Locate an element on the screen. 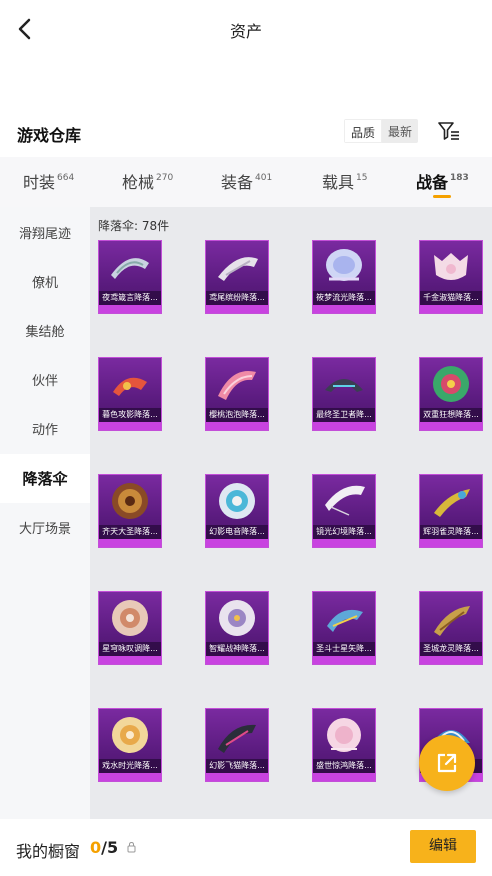 Image resolution: width=492 pixels, height=876 pixels. warehouse-toolbar: 游戏仓库 品质 最新 is located at coordinates (246, 133).